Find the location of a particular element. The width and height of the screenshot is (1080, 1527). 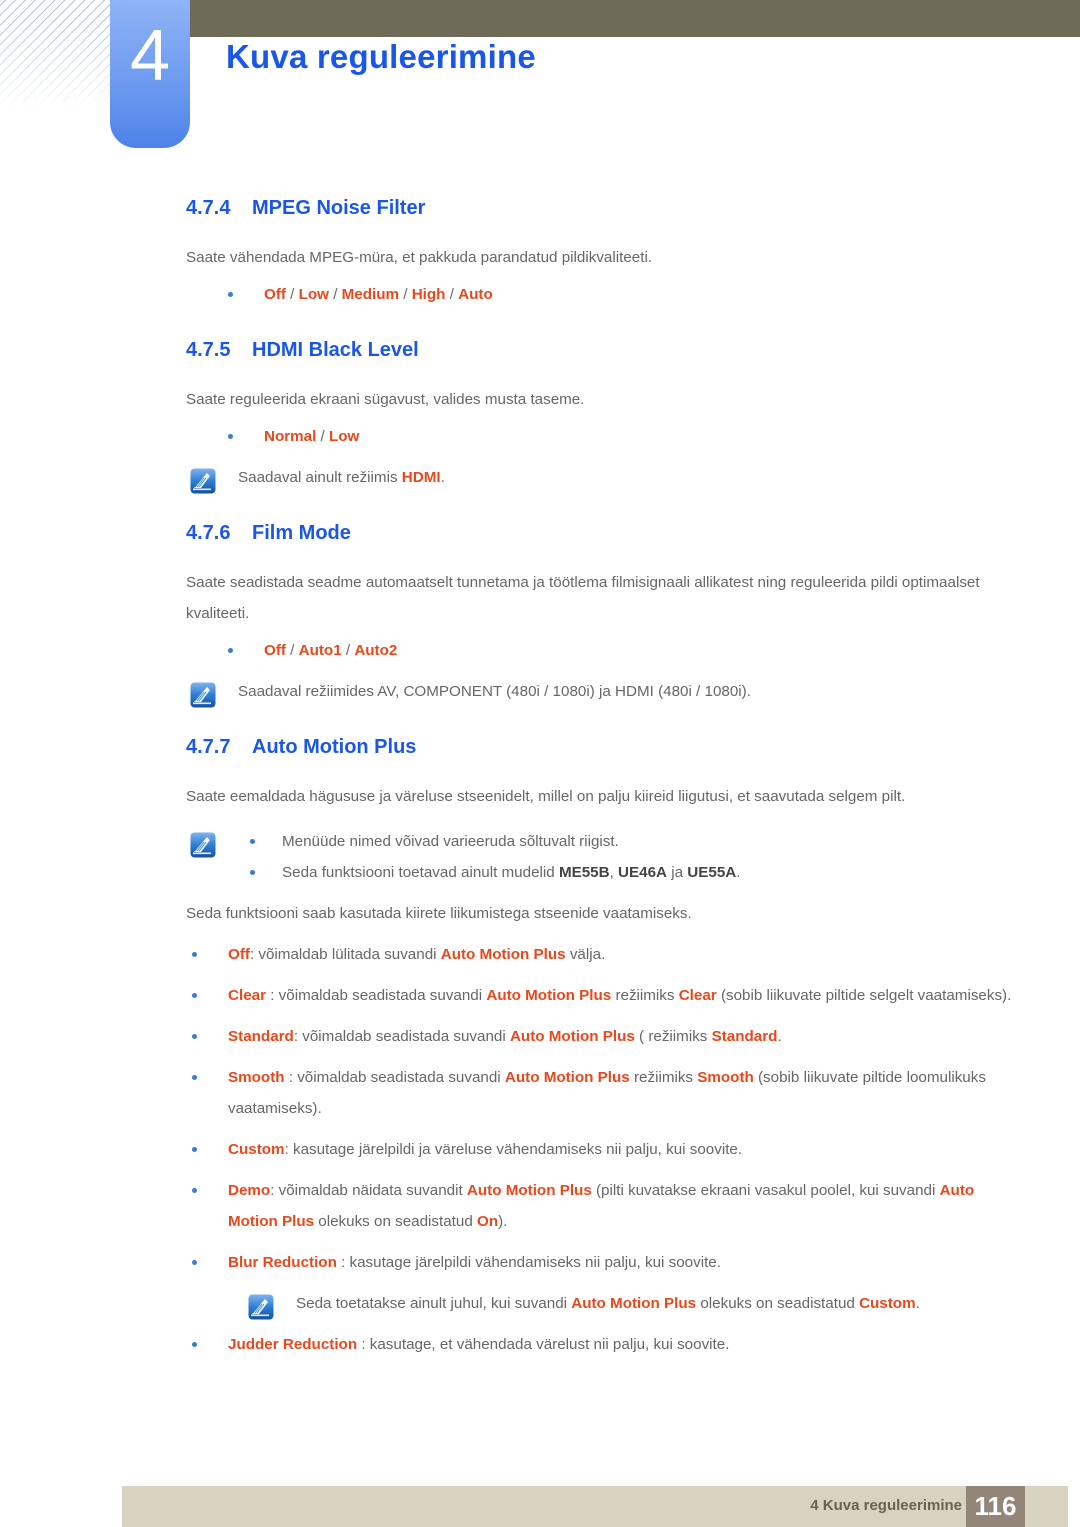

section-title: MPEG Noise Filter is located at coordinates (339, 208).